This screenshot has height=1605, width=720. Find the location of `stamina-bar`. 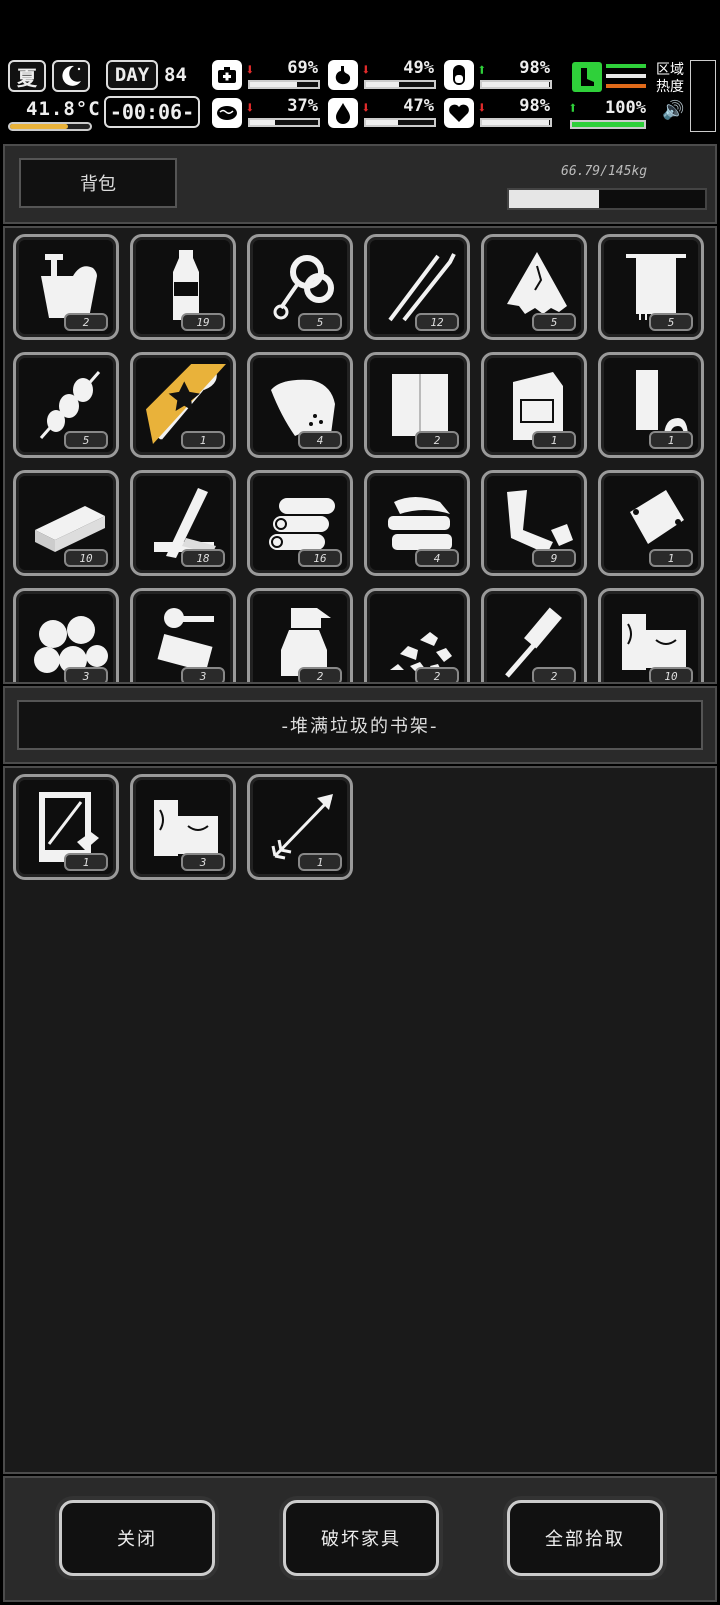

stamina-bar is located at coordinates (608, 124).